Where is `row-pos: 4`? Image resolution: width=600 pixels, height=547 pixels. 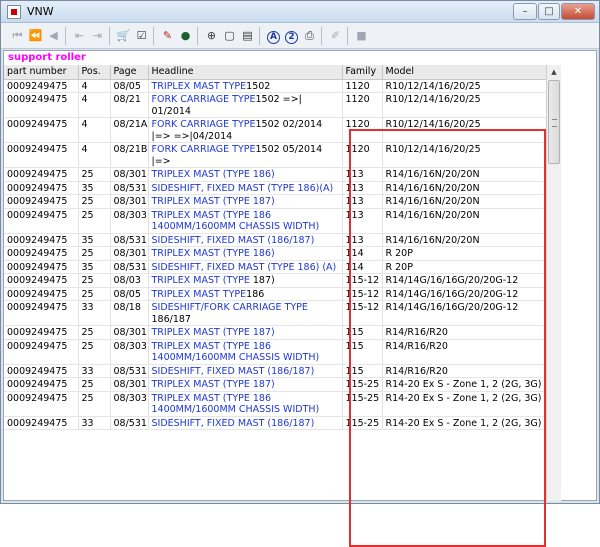 row-pos: 4 is located at coordinates (94, 130).